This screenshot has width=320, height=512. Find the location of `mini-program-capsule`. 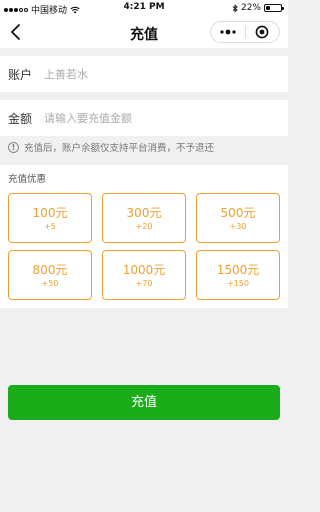

mini-program-capsule is located at coordinates (245, 32).